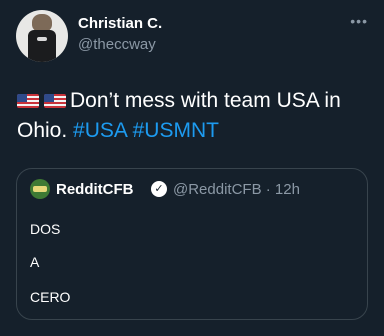  Describe the element at coordinates (359, 21) in the screenshot. I see `more-options-icon: •••` at that location.